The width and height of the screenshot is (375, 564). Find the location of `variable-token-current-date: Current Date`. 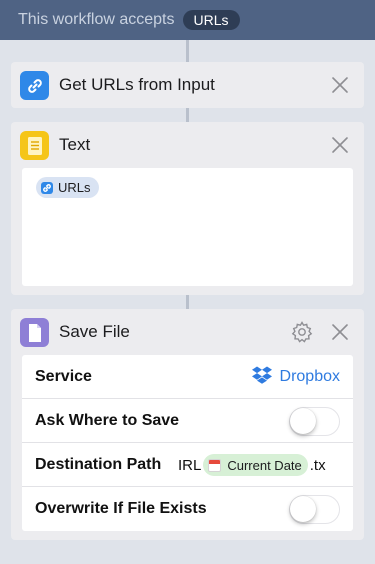

variable-token-current-date: Current Date is located at coordinates (255, 465).